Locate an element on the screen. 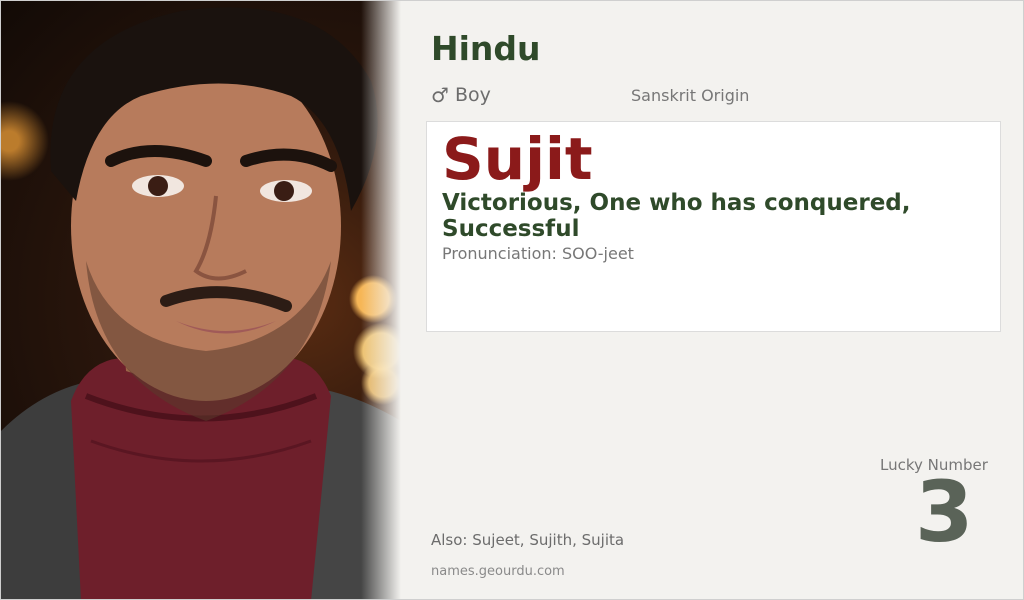  gender-row: ♂ Boy is located at coordinates (461, 95).